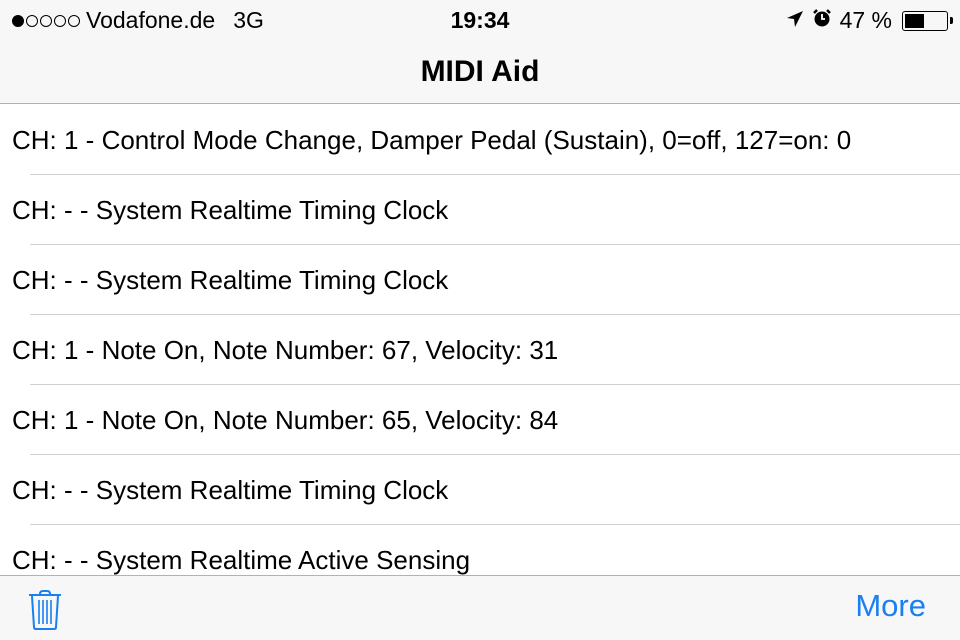 This screenshot has width=960, height=640. Describe the element at coordinates (480, 20) in the screenshot. I see `status-bar: Vodafone.de 3G 19:34 47 %` at that location.